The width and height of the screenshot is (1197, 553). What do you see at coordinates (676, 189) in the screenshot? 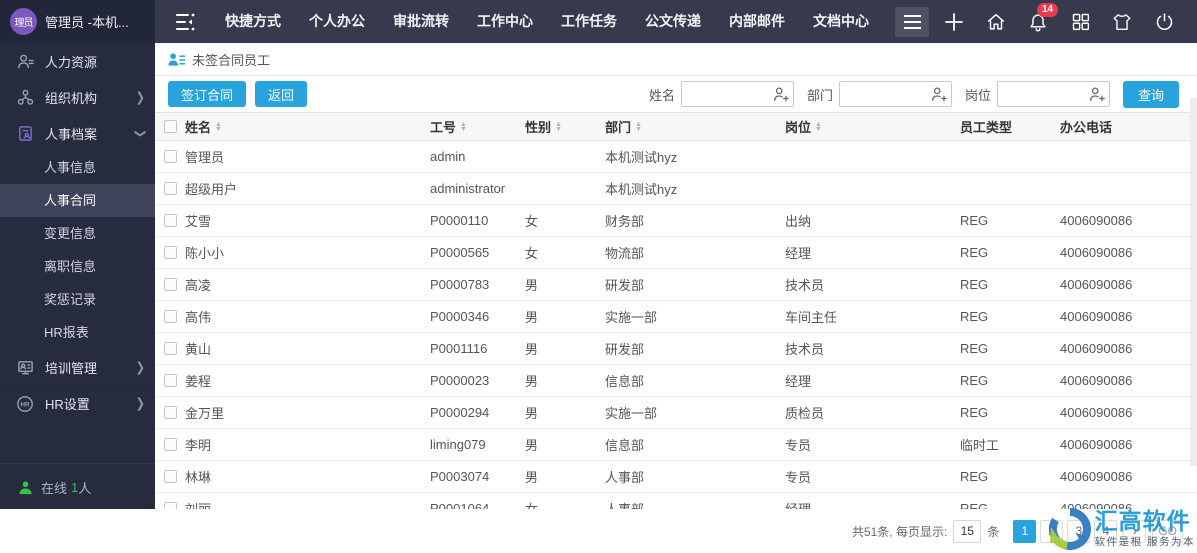
I see `table-row: 超级用户 administrator 本机测试hyz` at bounding box center [676, 189].